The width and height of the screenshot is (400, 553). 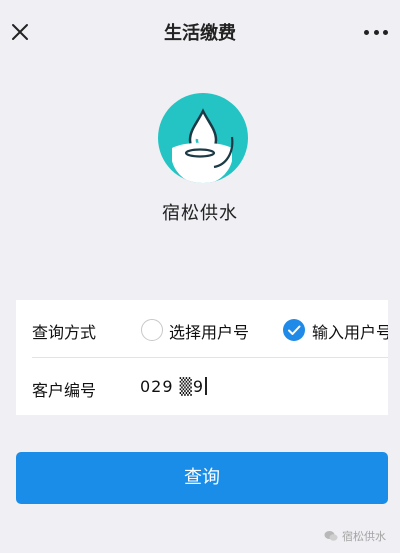 I want to click on watermark: 宿松供水, so click(x=355, y=536).